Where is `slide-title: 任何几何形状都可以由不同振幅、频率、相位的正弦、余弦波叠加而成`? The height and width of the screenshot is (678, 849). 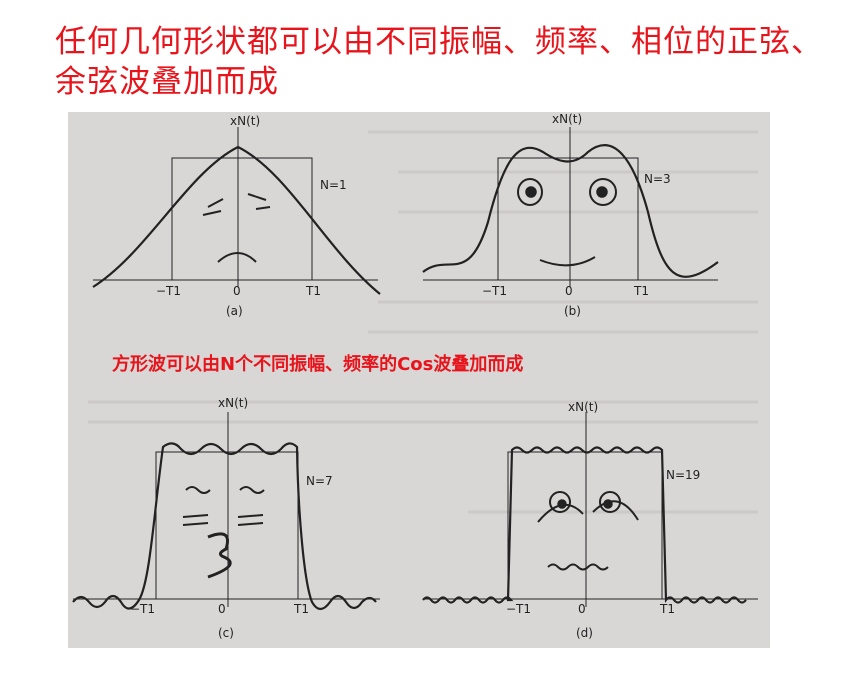
slide-title: 任何几何形状都可以由不同振幅、频率、相位的正弦、余弦波叠加而成 is located at coordinates (439, 62).